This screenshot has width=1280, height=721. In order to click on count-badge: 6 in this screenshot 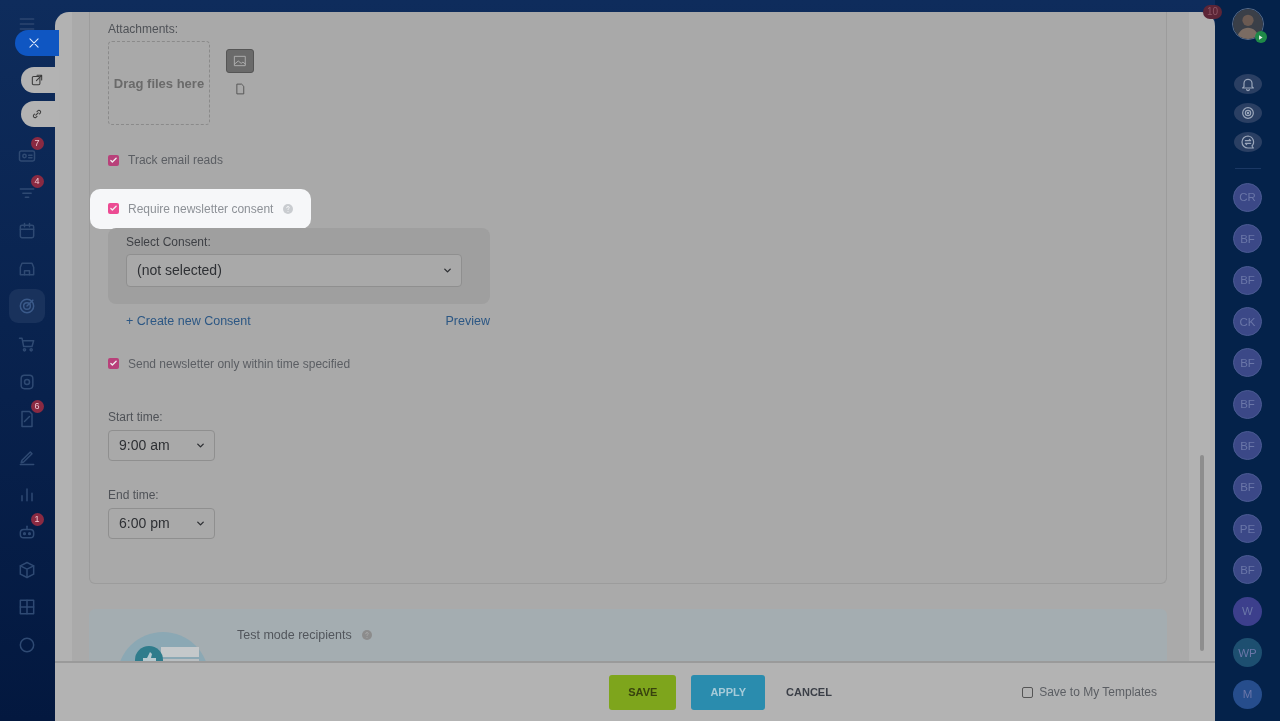, I will do `click(37, 407)`.